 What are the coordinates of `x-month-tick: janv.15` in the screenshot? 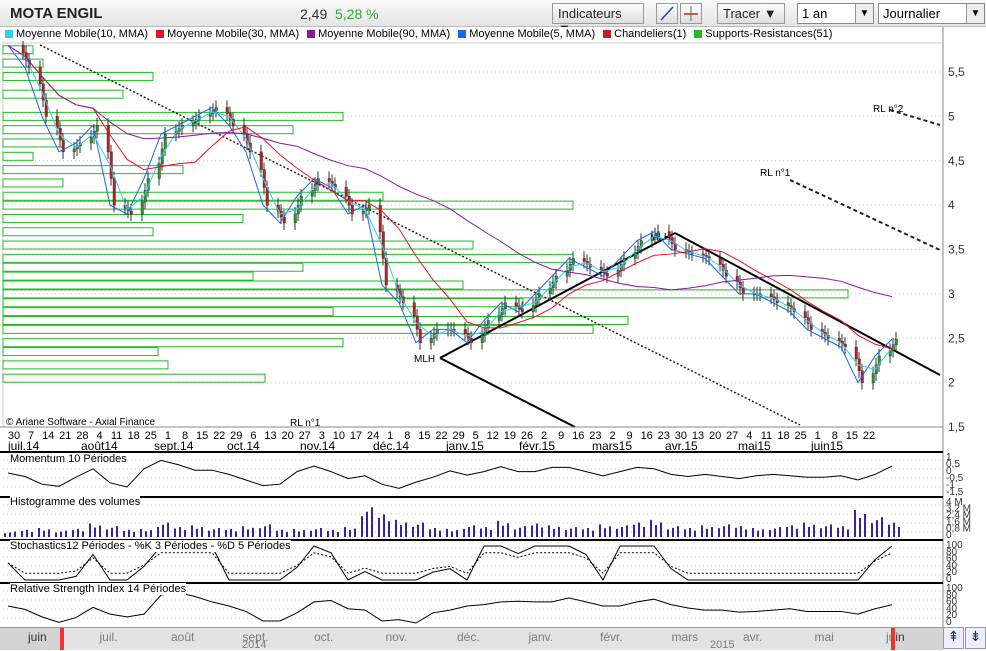 It's located at (464, 446).